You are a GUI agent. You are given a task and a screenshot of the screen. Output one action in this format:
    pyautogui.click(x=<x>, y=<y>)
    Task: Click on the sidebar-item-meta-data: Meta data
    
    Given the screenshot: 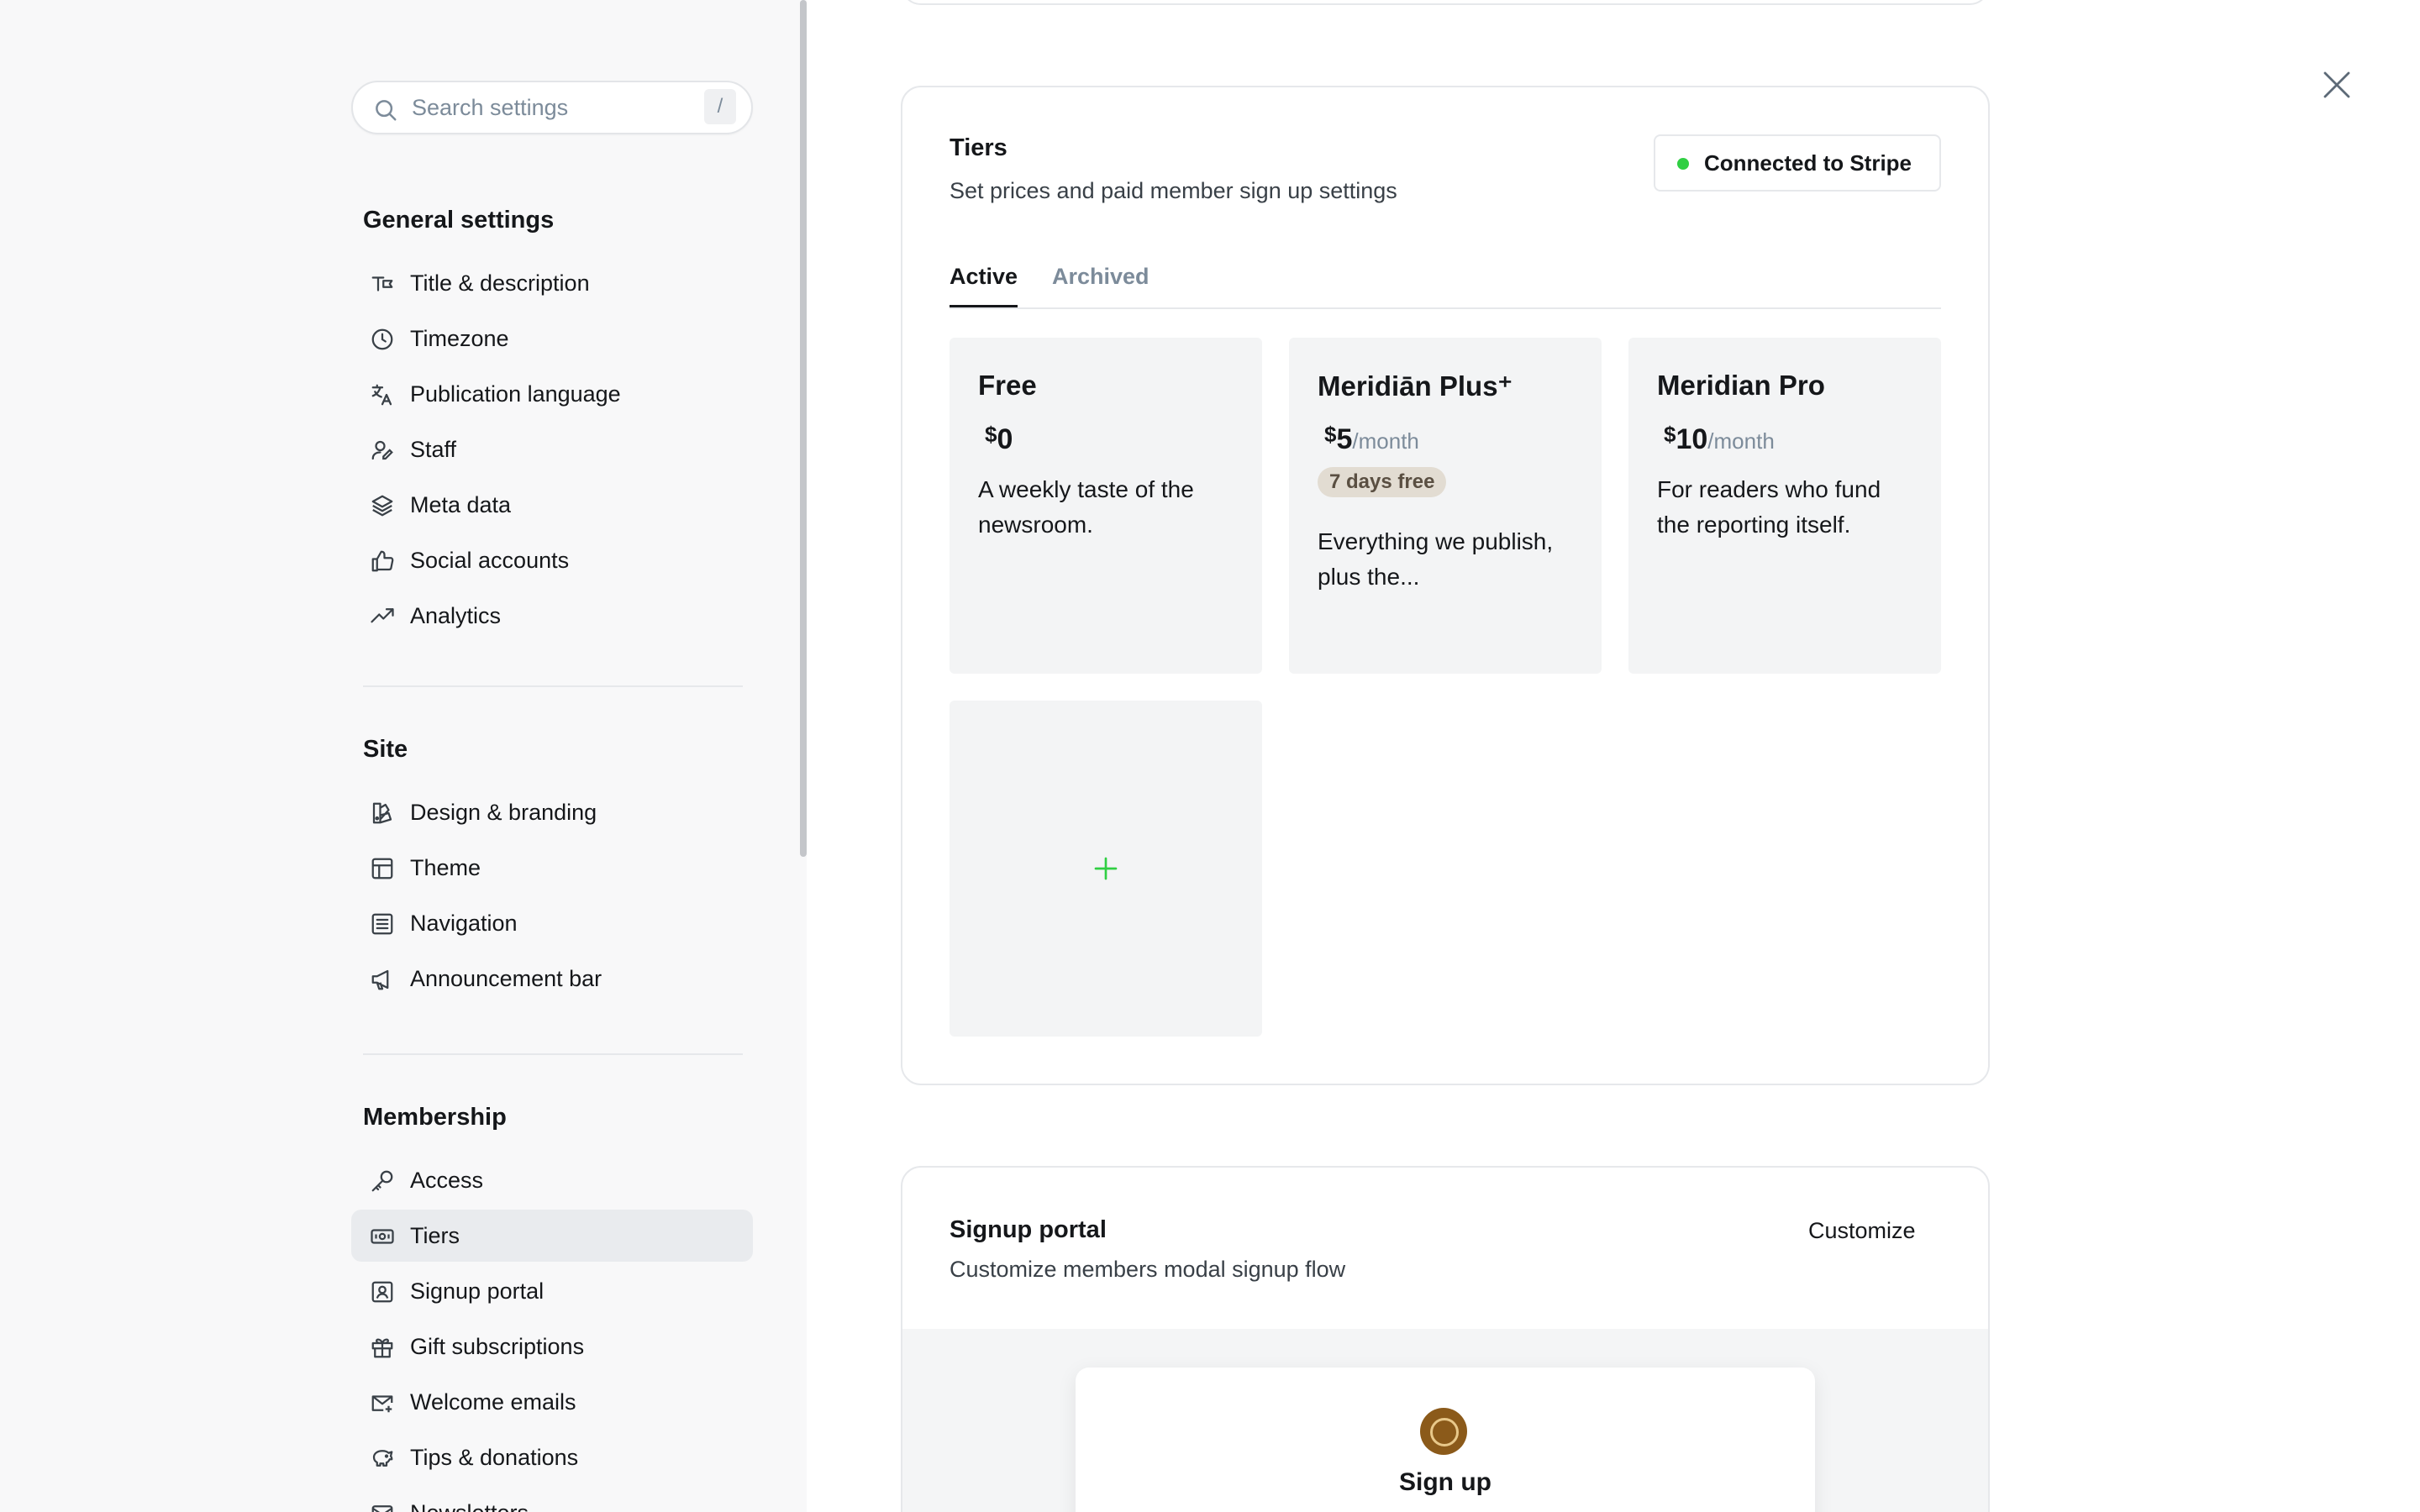 What is the action you would take?
    pyautogui.click(x=552, y=505)
    